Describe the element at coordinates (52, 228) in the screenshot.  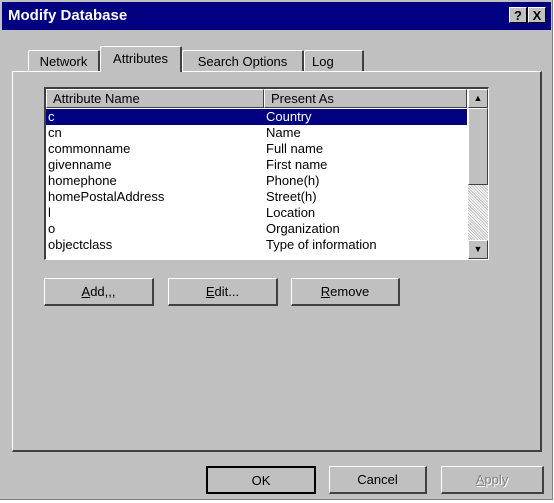
I see `attribute-name-cell: o` at that location.